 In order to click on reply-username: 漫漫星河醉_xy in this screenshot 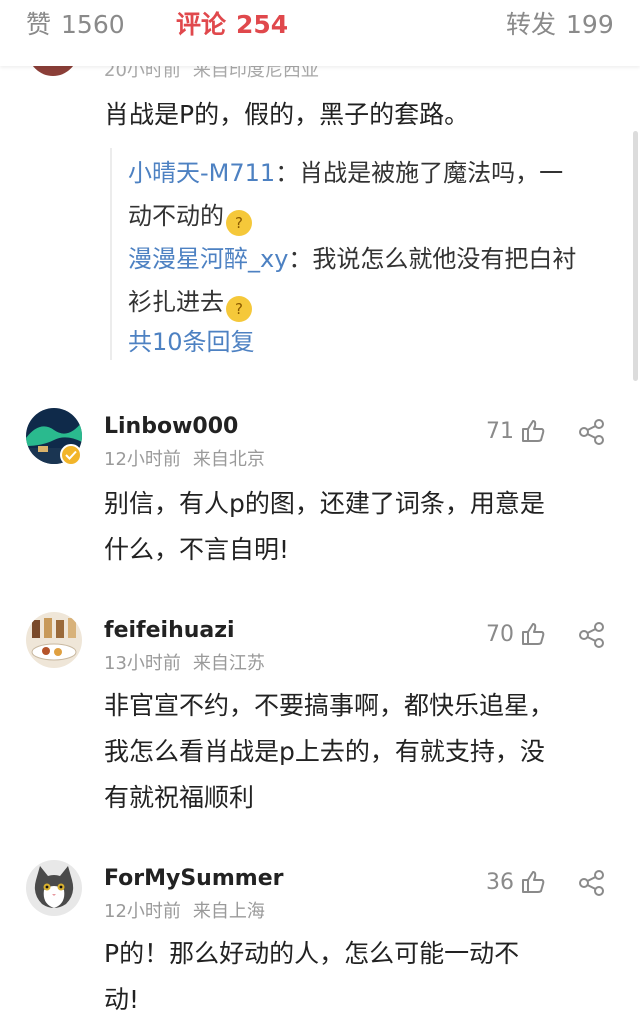, I will do `click(208, 259)`.